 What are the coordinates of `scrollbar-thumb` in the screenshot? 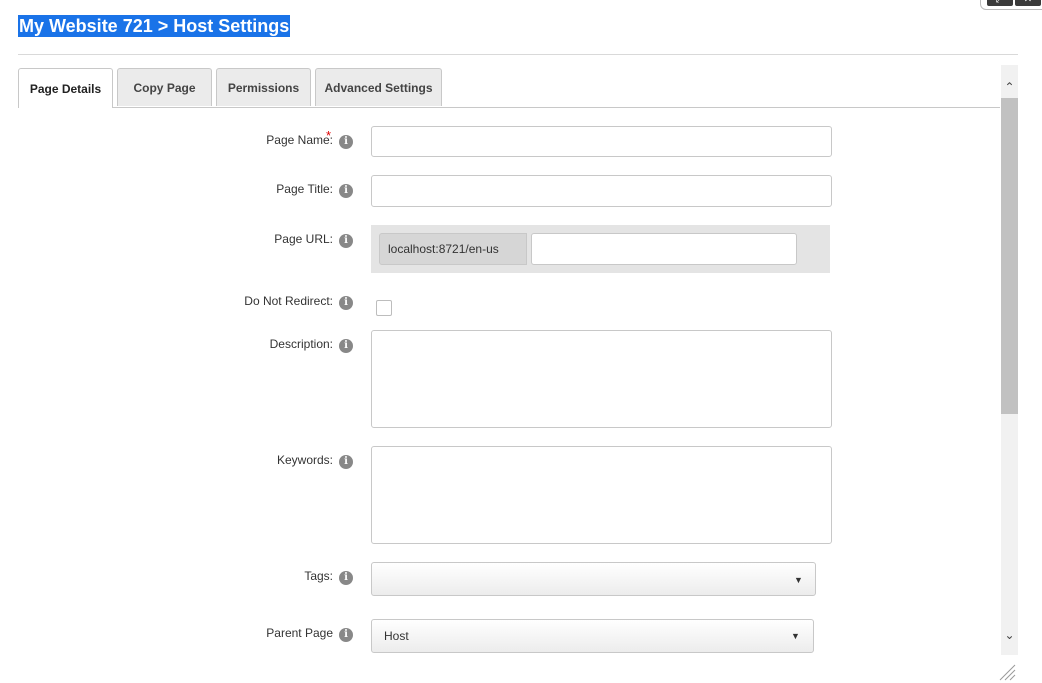 It's located at (1009, 256).